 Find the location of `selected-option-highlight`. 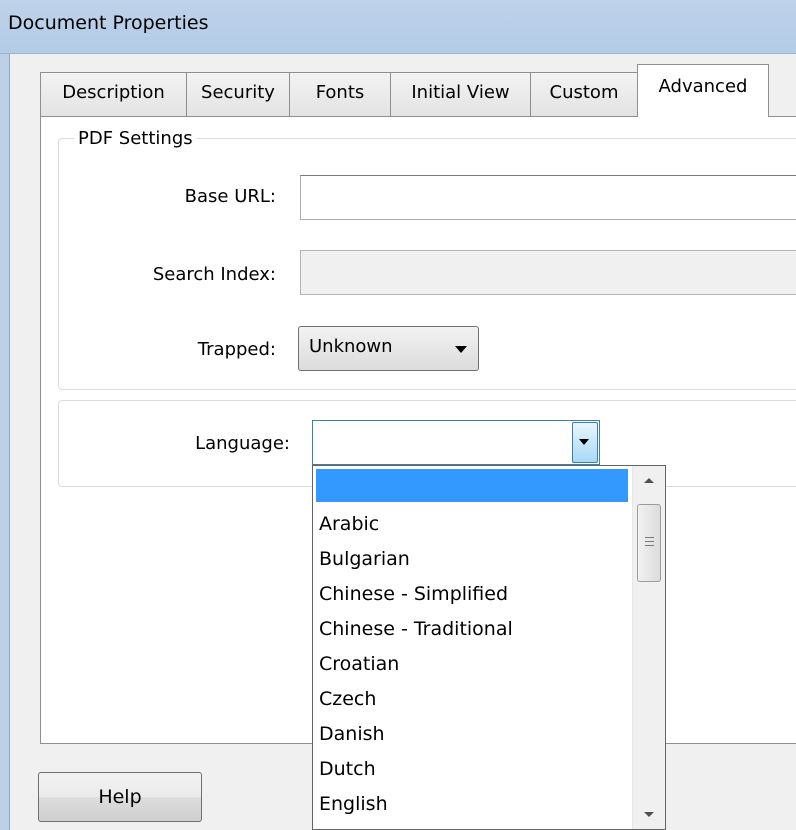

selected-option-highlight is located at coordinates (472, 485).